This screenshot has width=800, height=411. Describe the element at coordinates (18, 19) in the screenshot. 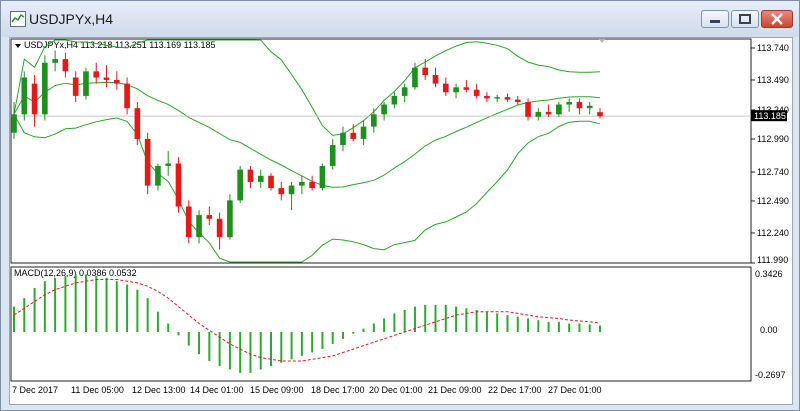

I see `chart-app-icon` at that location.